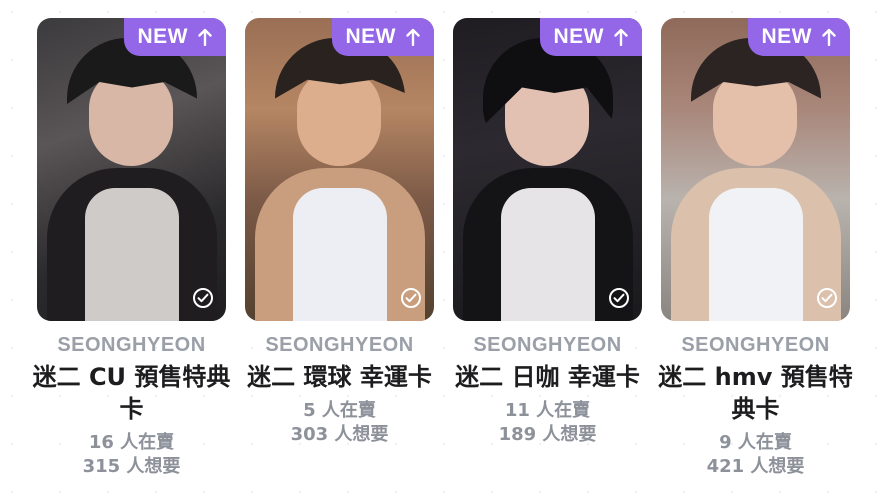  Describe the element at coordinates (132, 455) in the screenshot. I see `card-stats: 16 人在賣 315 人想要` at that location.